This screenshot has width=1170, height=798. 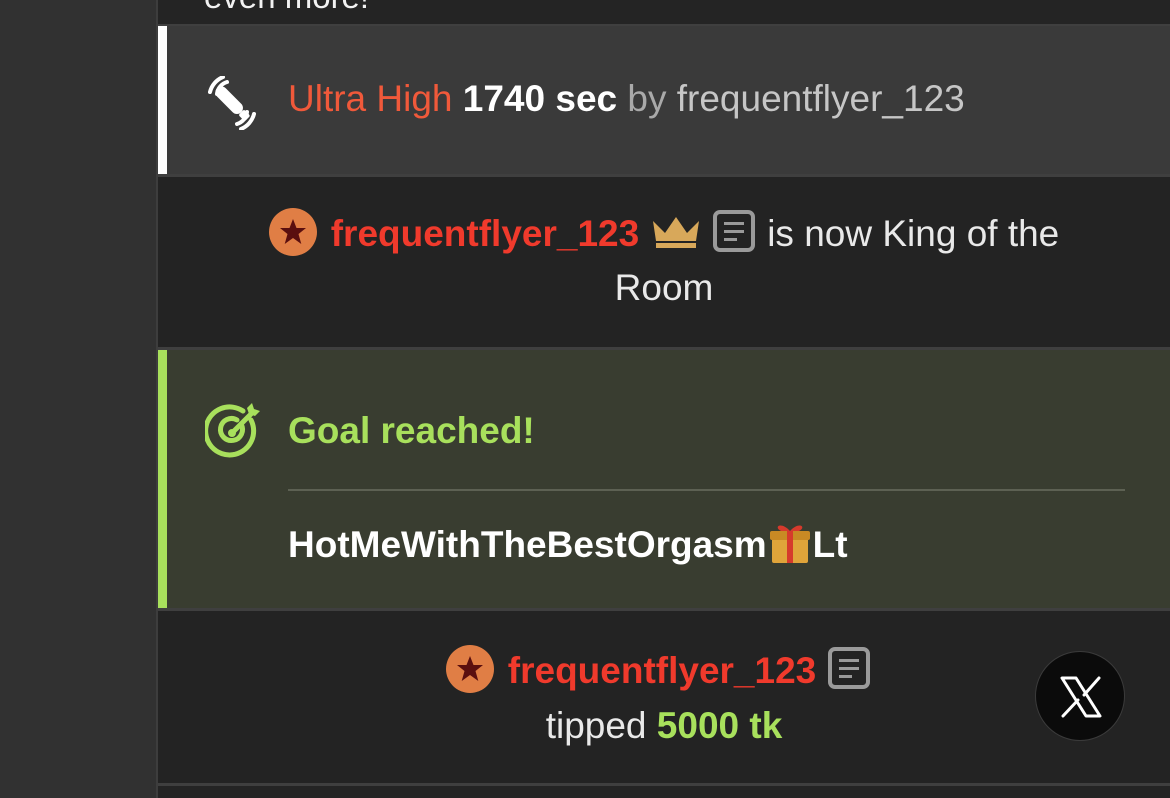 I want to click on king-text-line2: Room, so click(x=664, y=287).